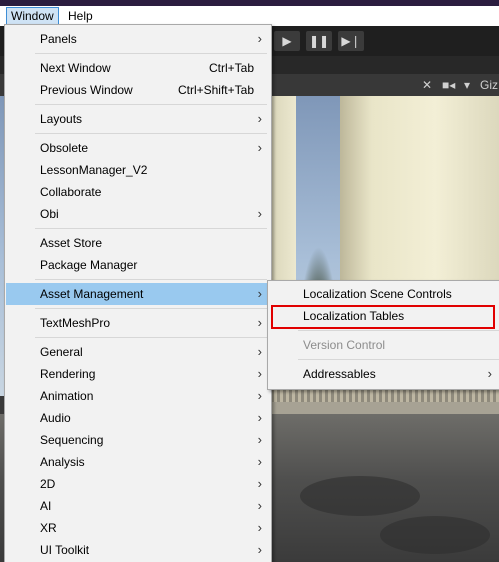 This screenshot has width=499, height=562. What do you see at coordinates (138, 243) in the screenshot?
I see `menu-item-asset-store: Asset Store` at bounding box center [138, 243].